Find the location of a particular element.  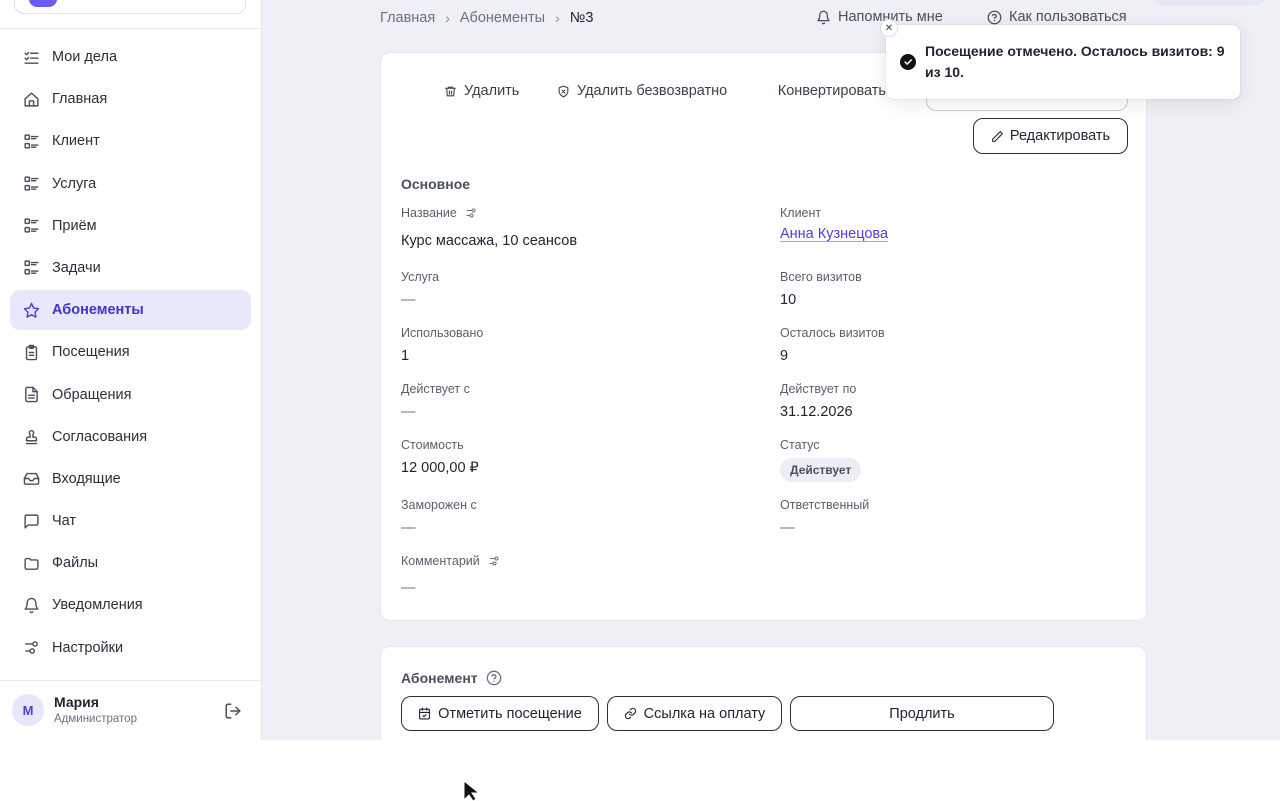

sidebar-item-0: Мои дела is located at coordinates (130, 57).